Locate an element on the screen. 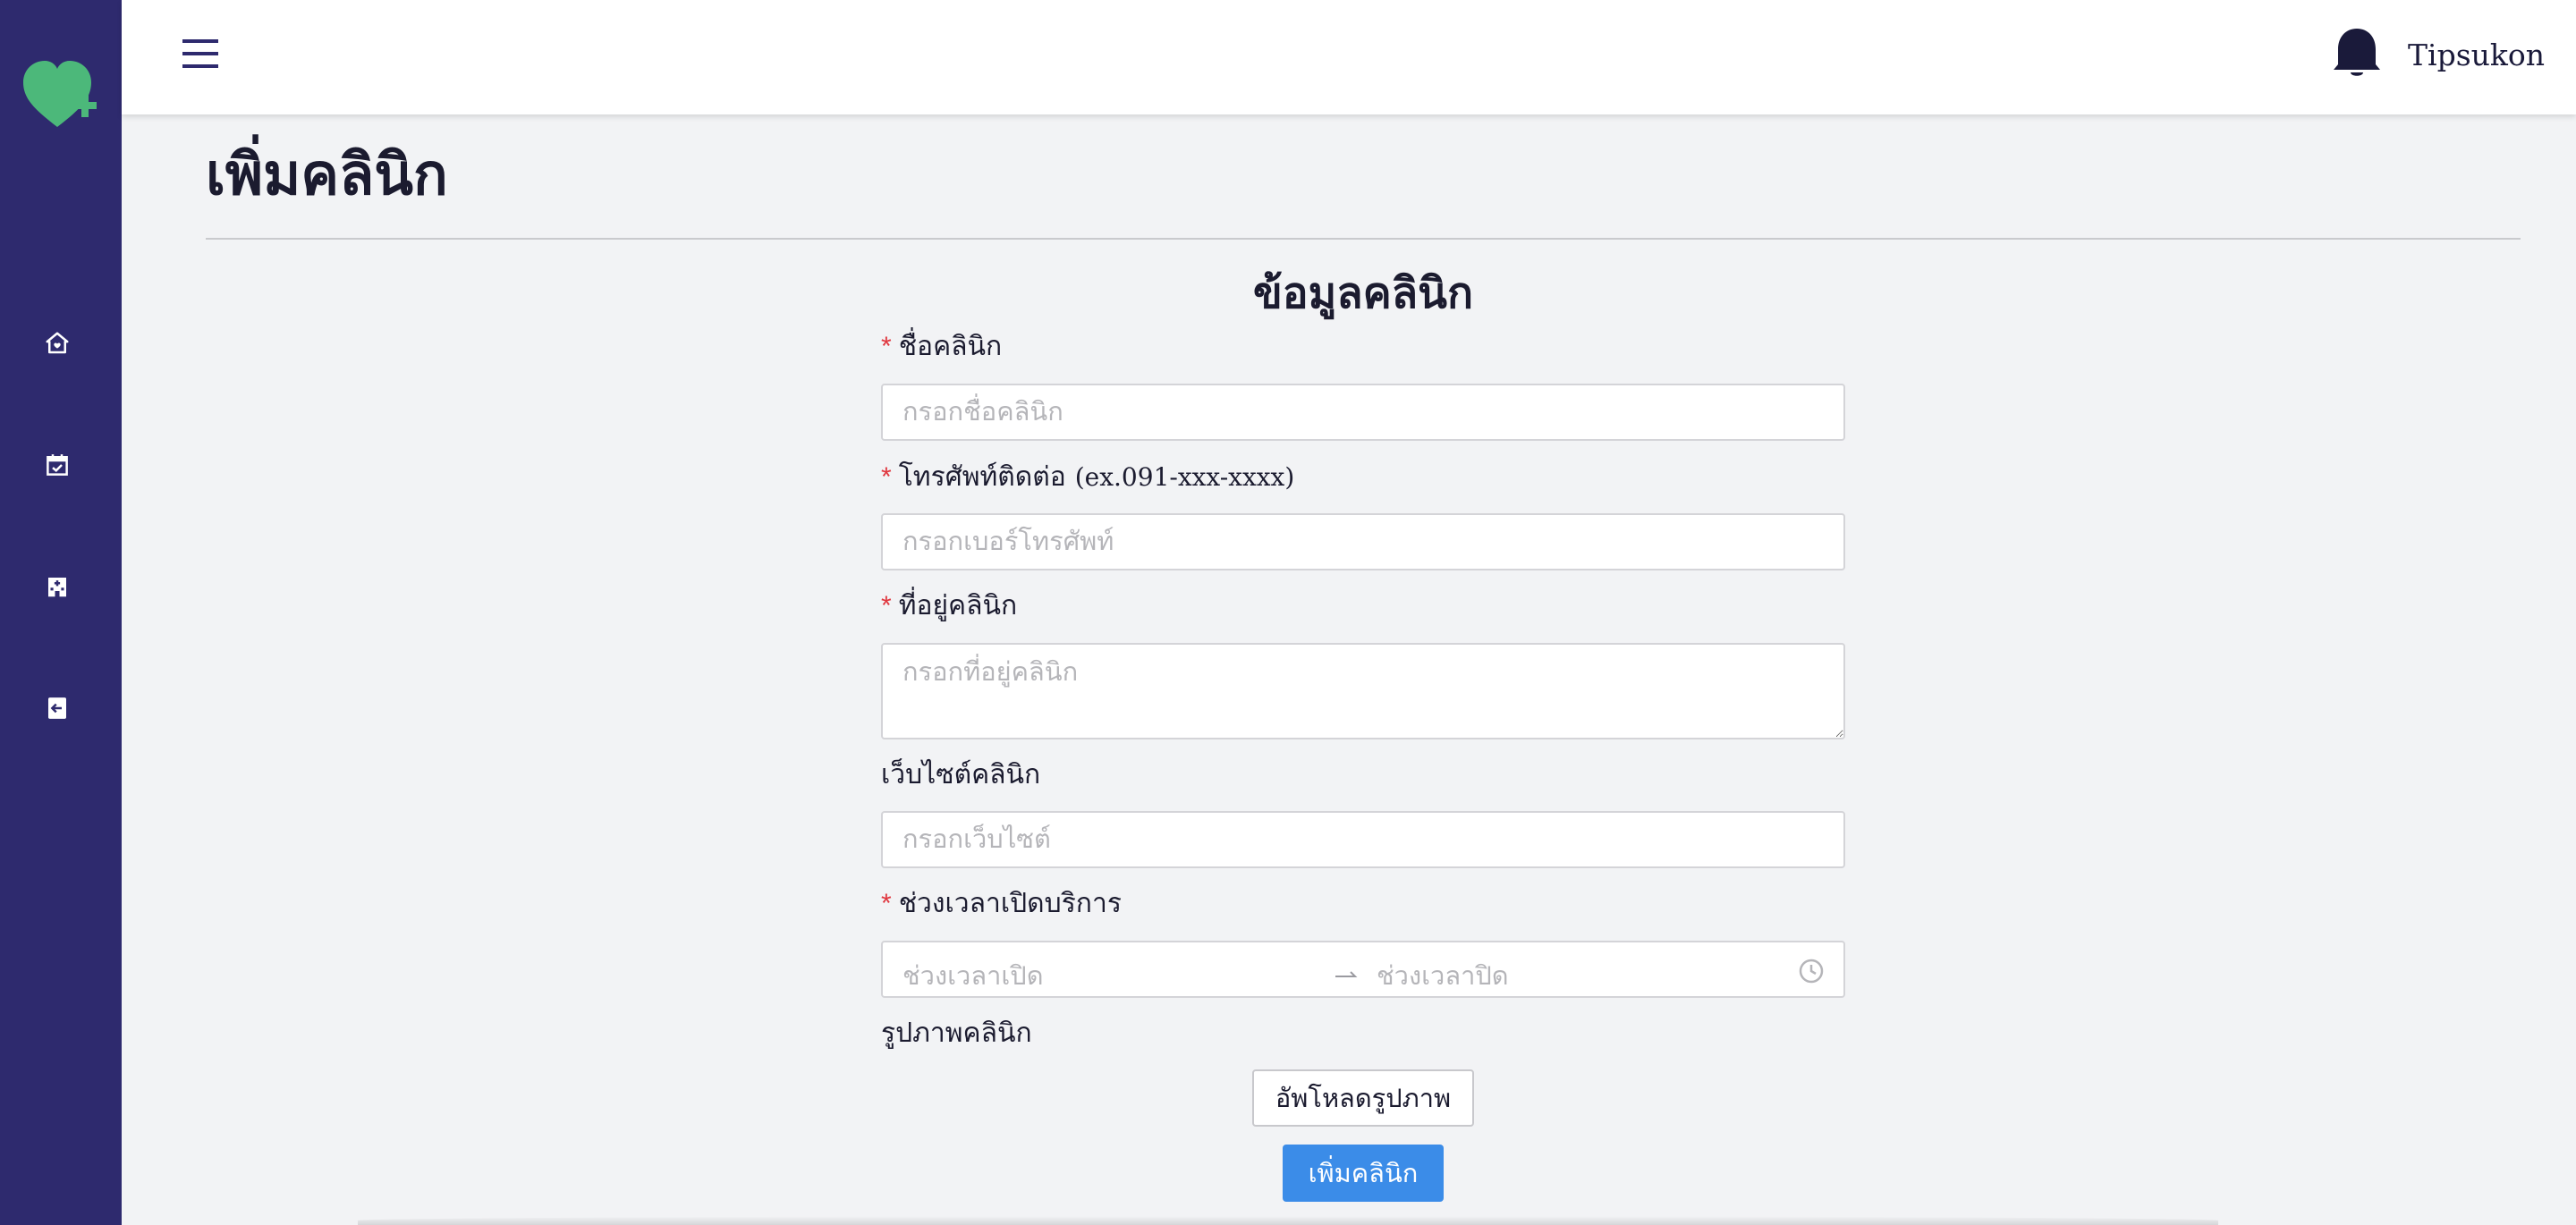 This screenshot has width=2576, height=1225. phone-input is located at coordinates (1363, 541).